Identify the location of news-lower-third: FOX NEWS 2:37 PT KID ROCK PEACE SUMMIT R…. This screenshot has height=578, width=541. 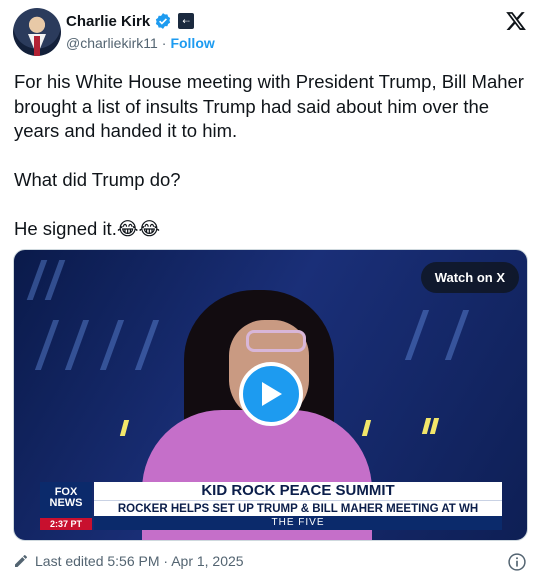
(271, 506).